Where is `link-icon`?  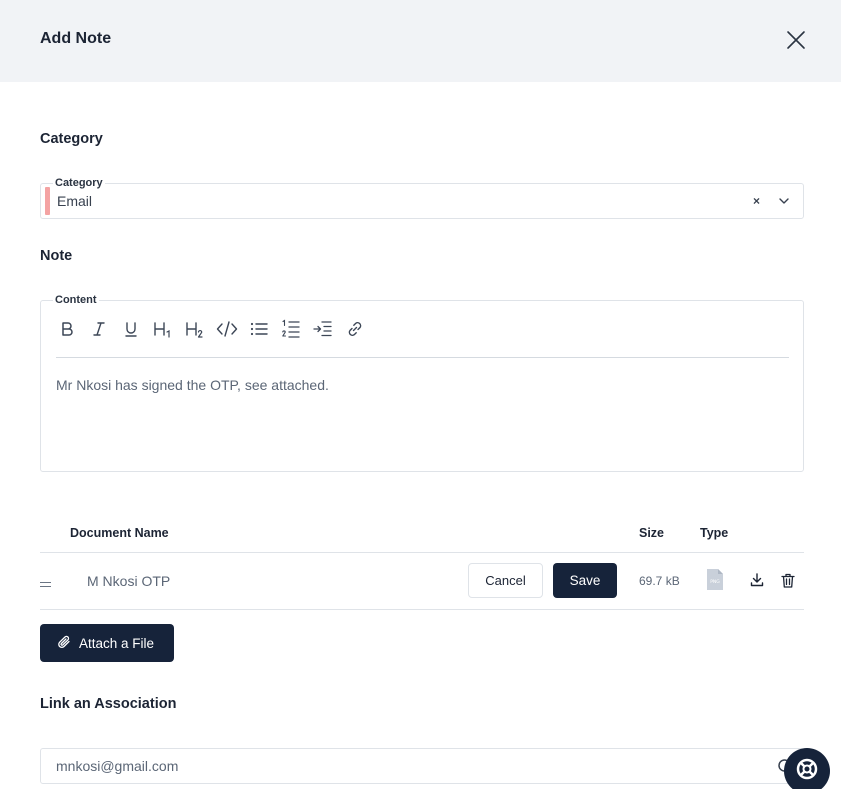
link-icon is located at coordinates (355, 329).